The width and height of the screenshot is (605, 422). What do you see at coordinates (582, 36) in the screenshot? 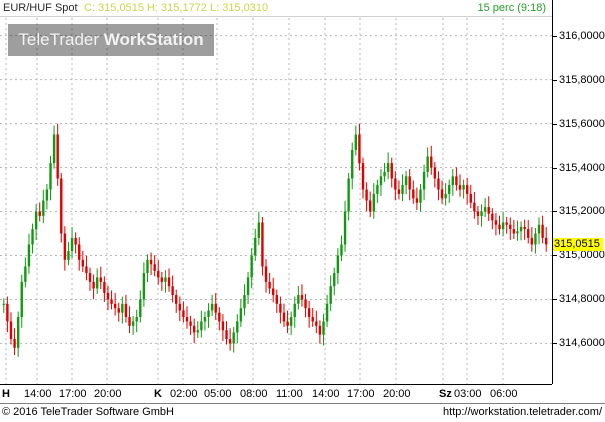
I see `y-tick-label: 316,0000` at bounding box center [582, 36].